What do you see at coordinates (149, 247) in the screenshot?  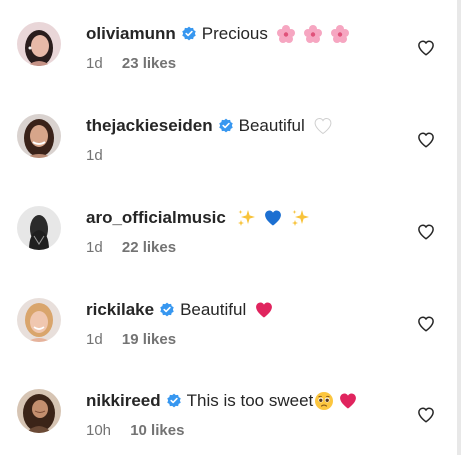 I see `comment-likes: 22 likes` at bounding box center [149, 247].